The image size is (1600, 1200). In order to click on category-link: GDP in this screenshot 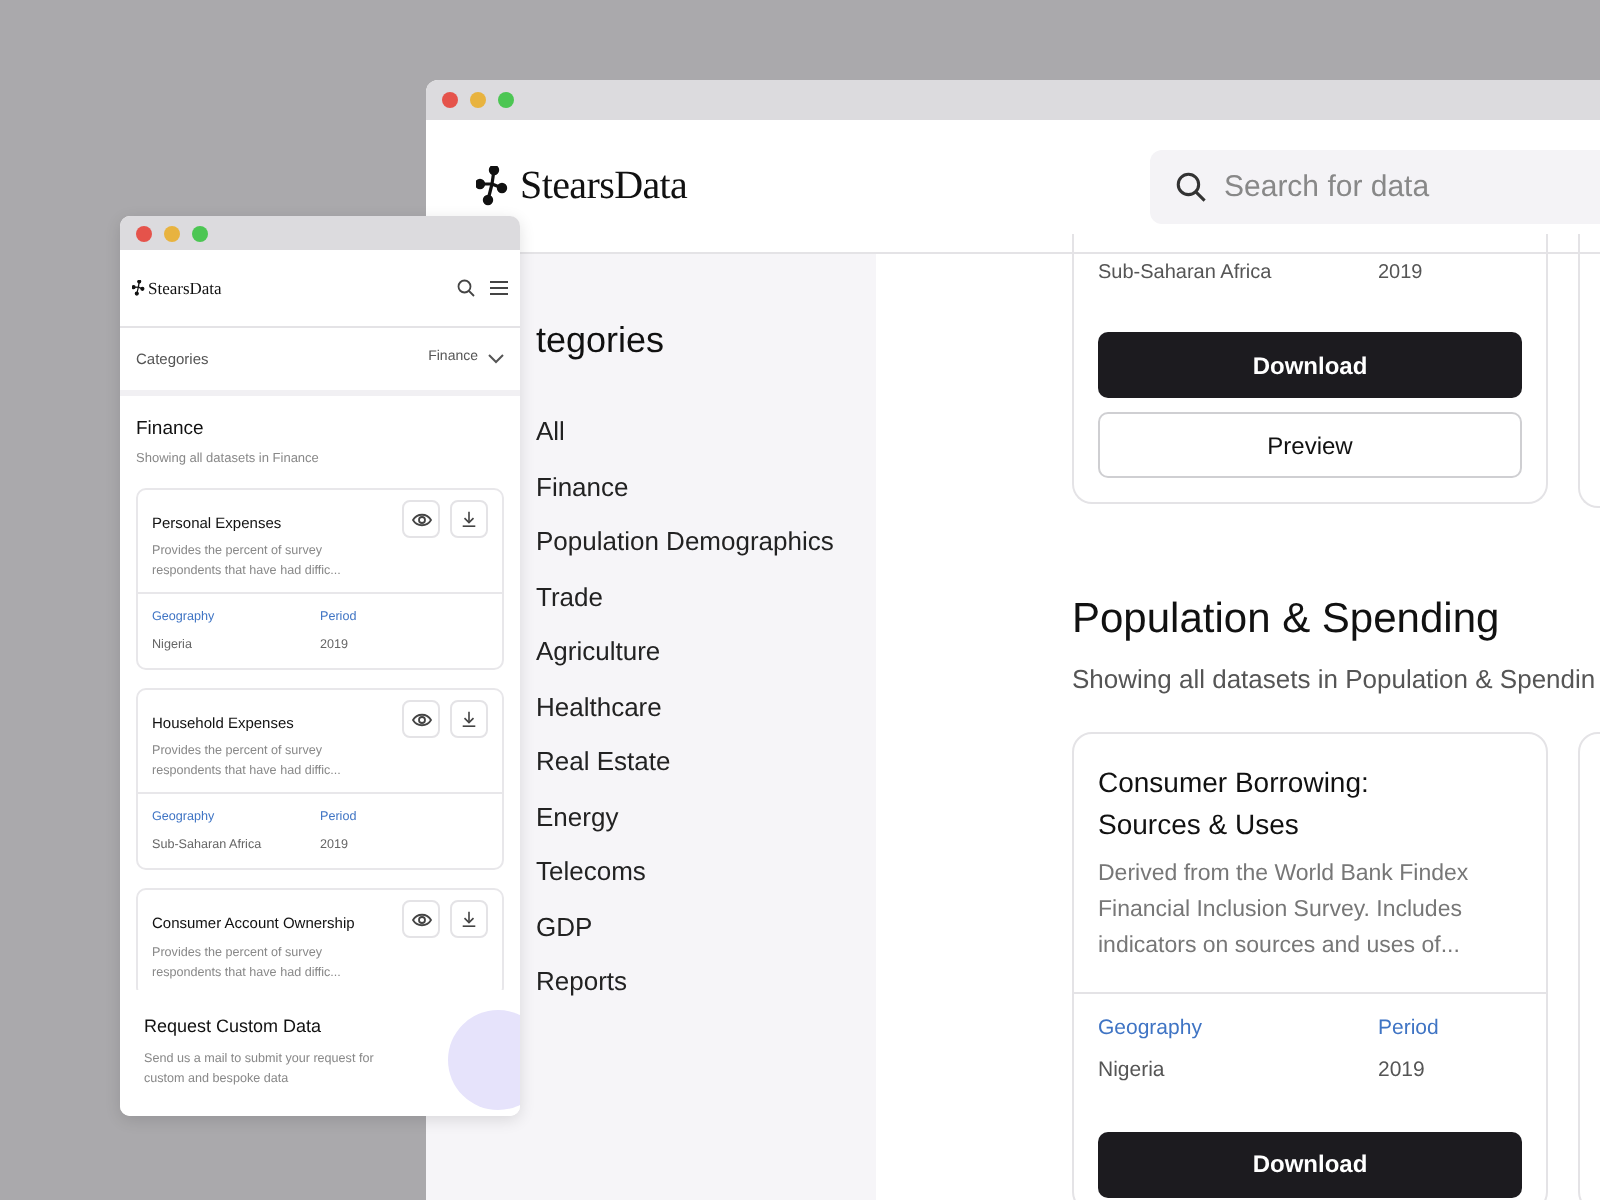, I will do `click(706, 926)`.